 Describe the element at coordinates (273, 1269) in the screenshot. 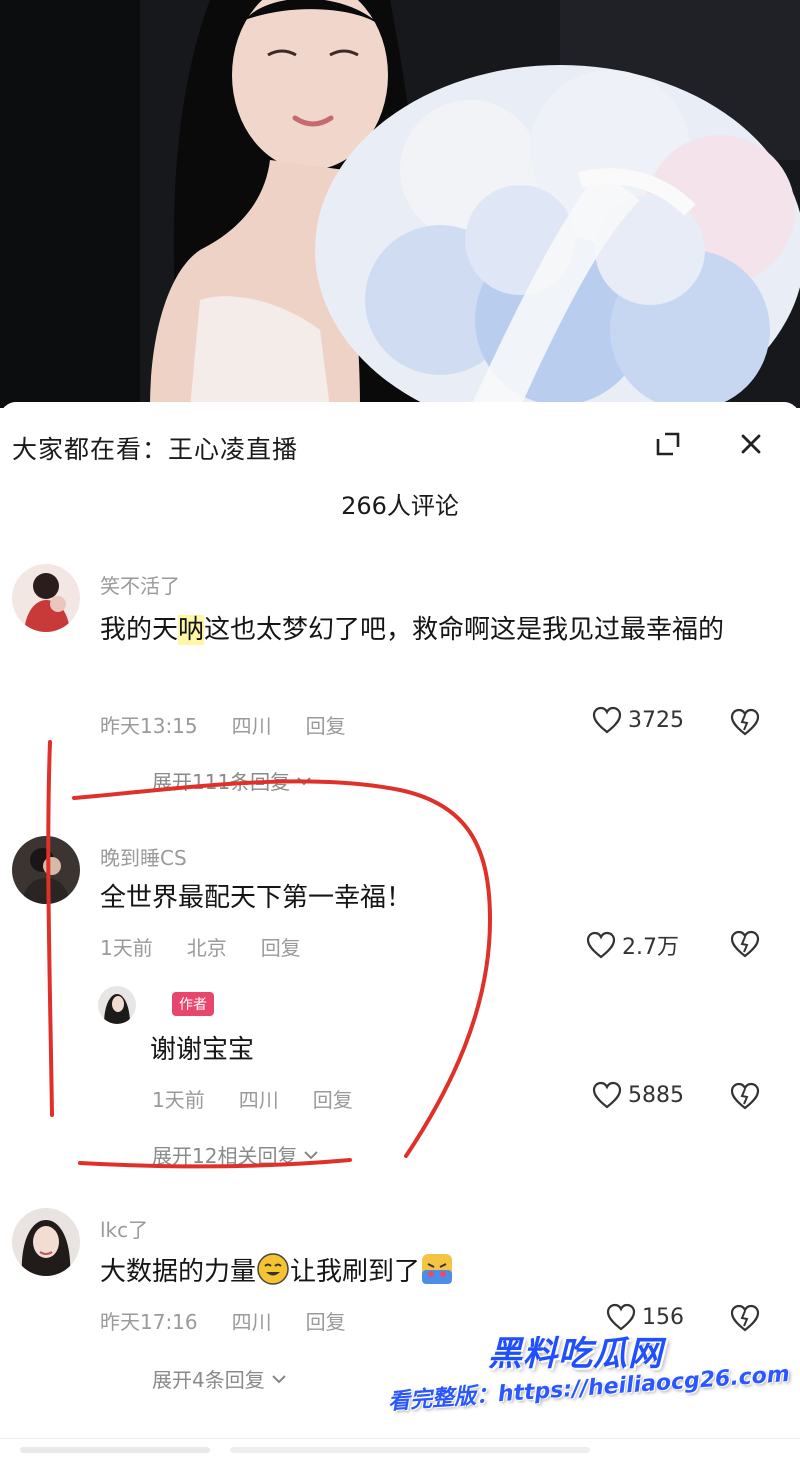

I see `smile-emoji-icon` at that location.